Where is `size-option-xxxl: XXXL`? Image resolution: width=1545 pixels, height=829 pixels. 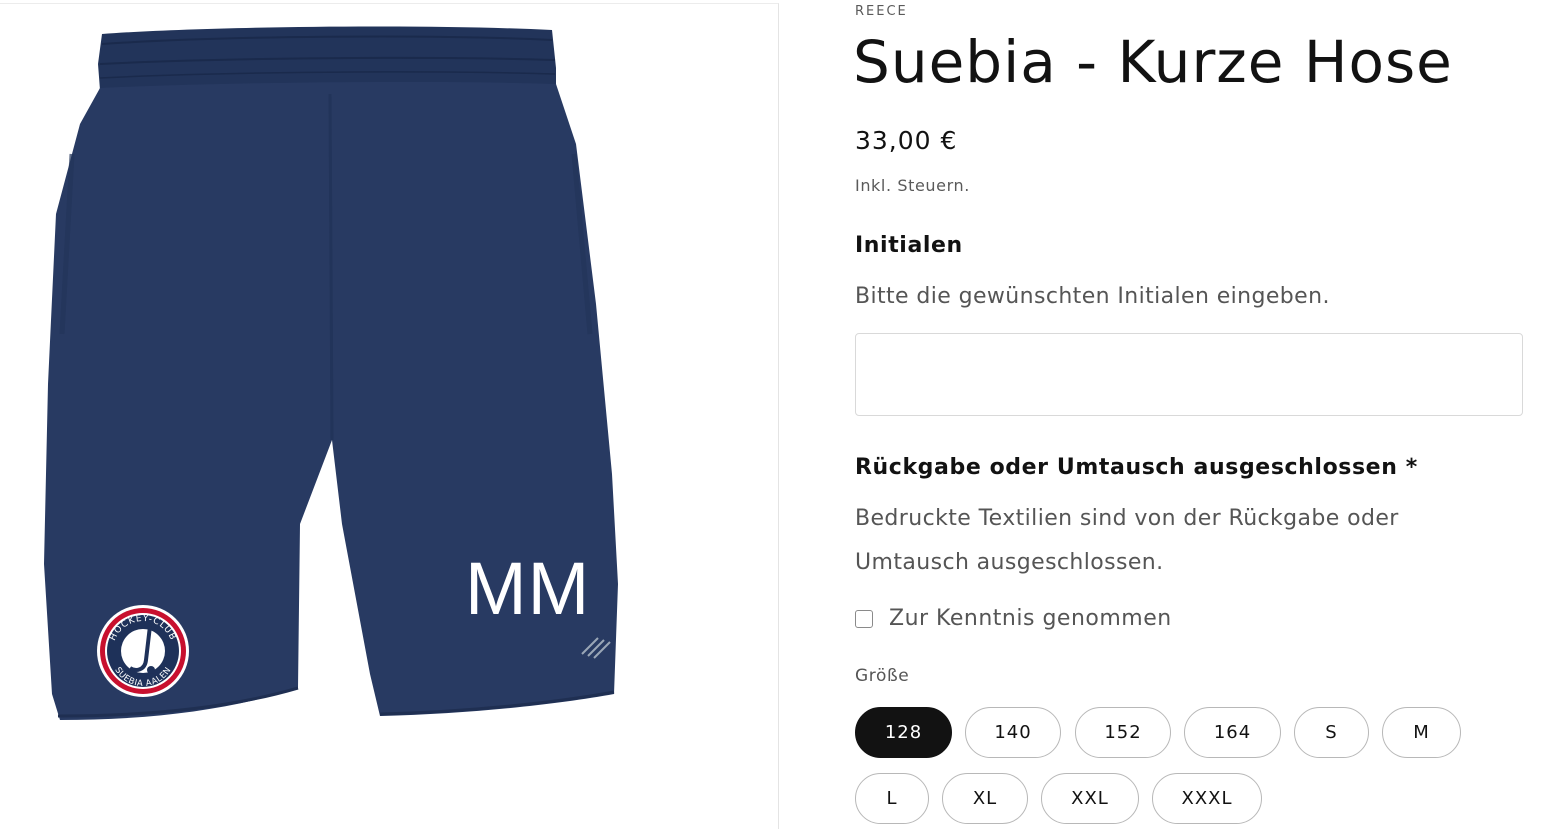
size-option-xxxl: XXXL is located at coordinates (1207, 798).